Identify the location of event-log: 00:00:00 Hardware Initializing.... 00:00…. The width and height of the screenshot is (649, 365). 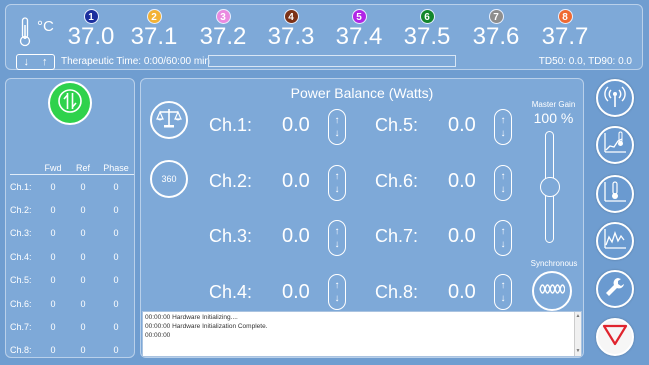
(362, 334).